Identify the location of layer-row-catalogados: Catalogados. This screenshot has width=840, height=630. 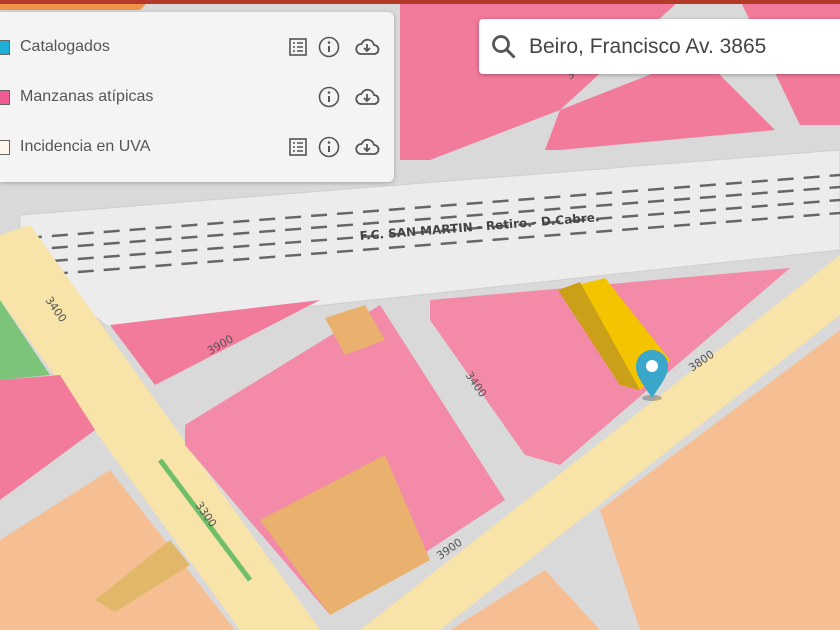
(197, 47).